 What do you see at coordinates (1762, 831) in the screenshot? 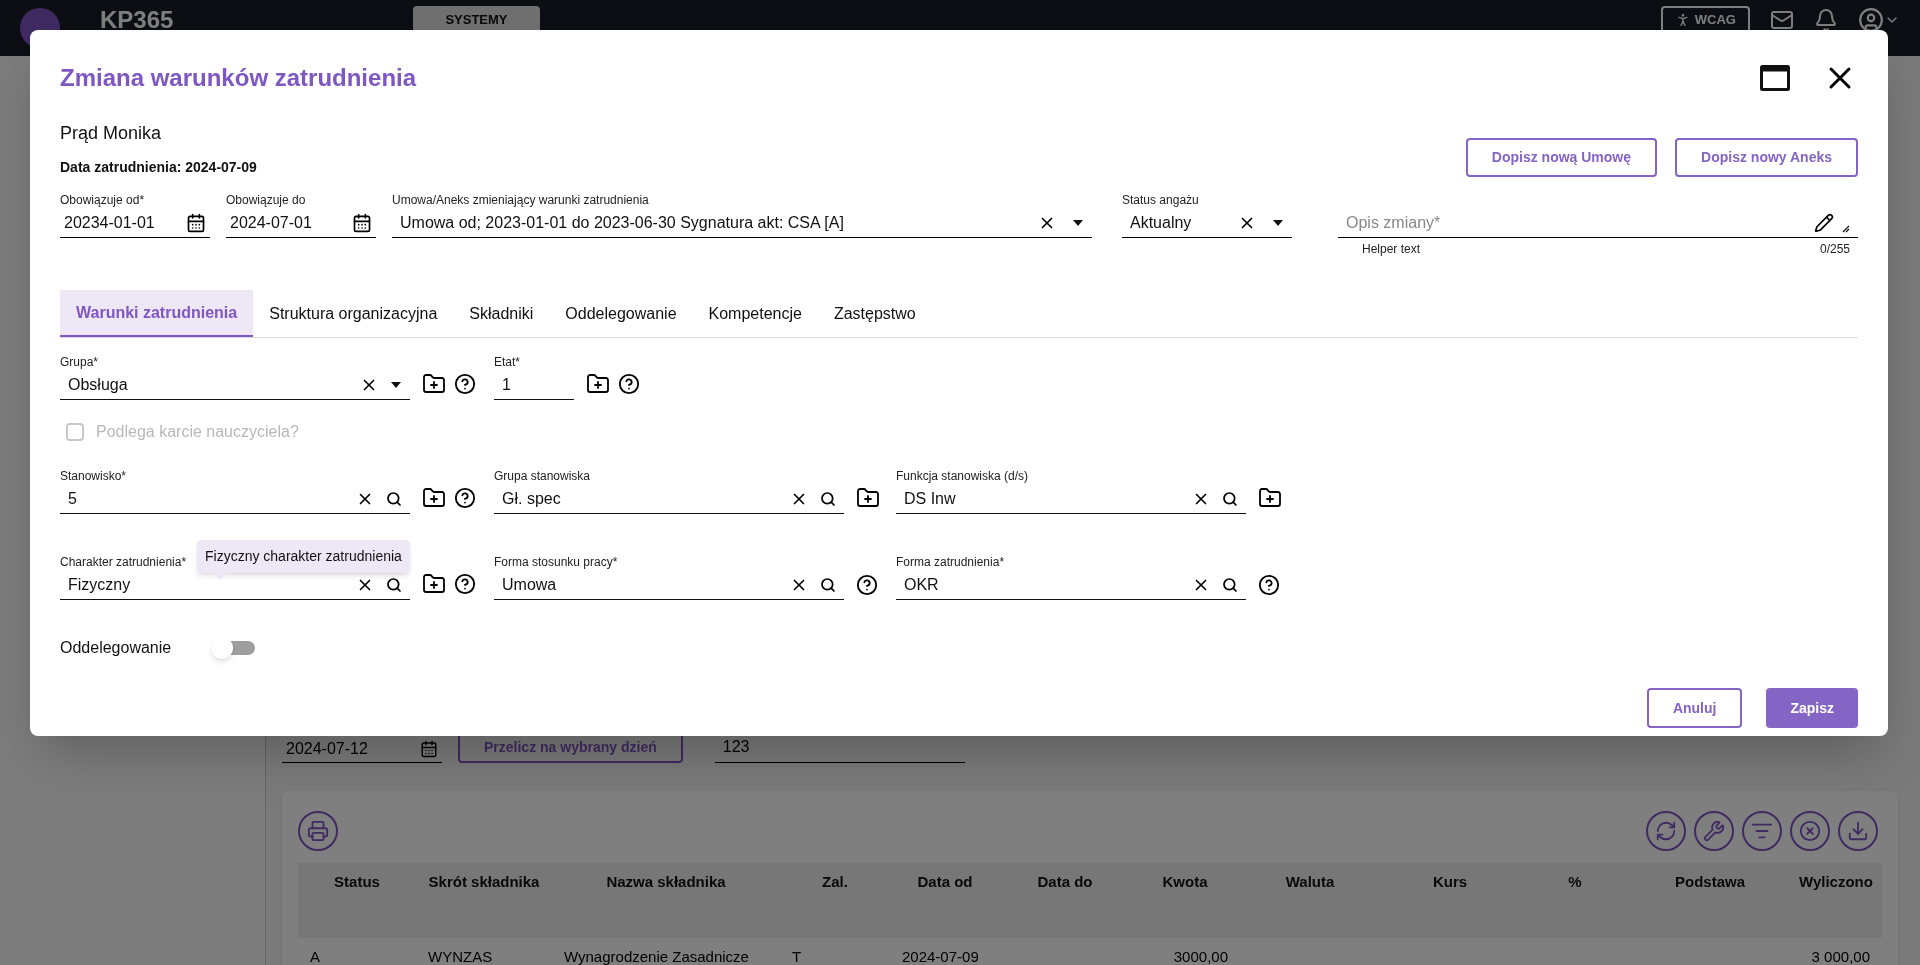
I see `filter-icon` at bounding box center [1762, 831].